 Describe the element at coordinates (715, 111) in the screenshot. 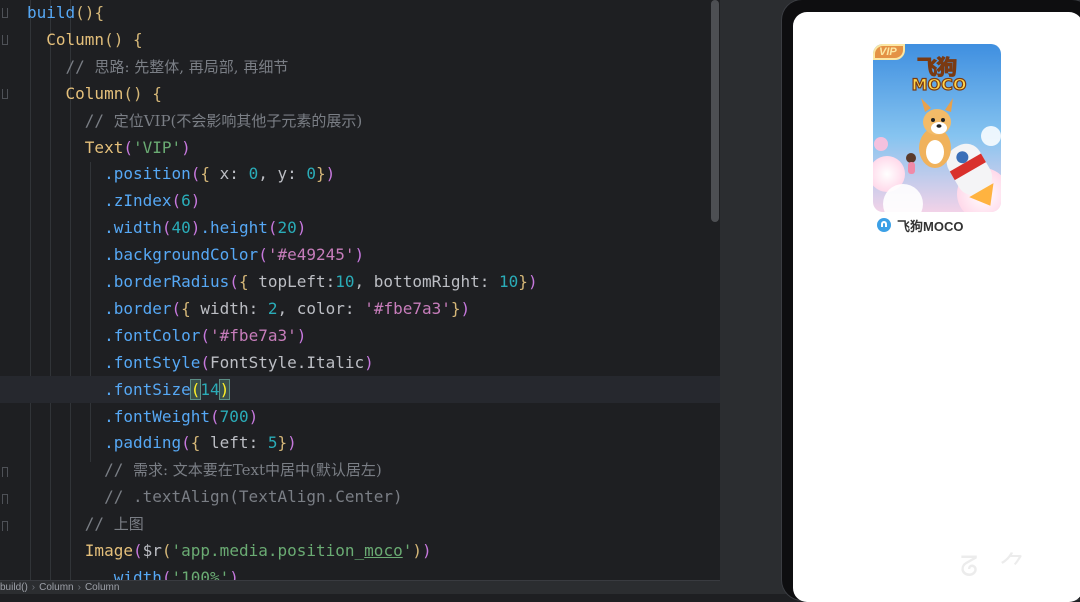

I see `vertical-scrollbar` at that location.